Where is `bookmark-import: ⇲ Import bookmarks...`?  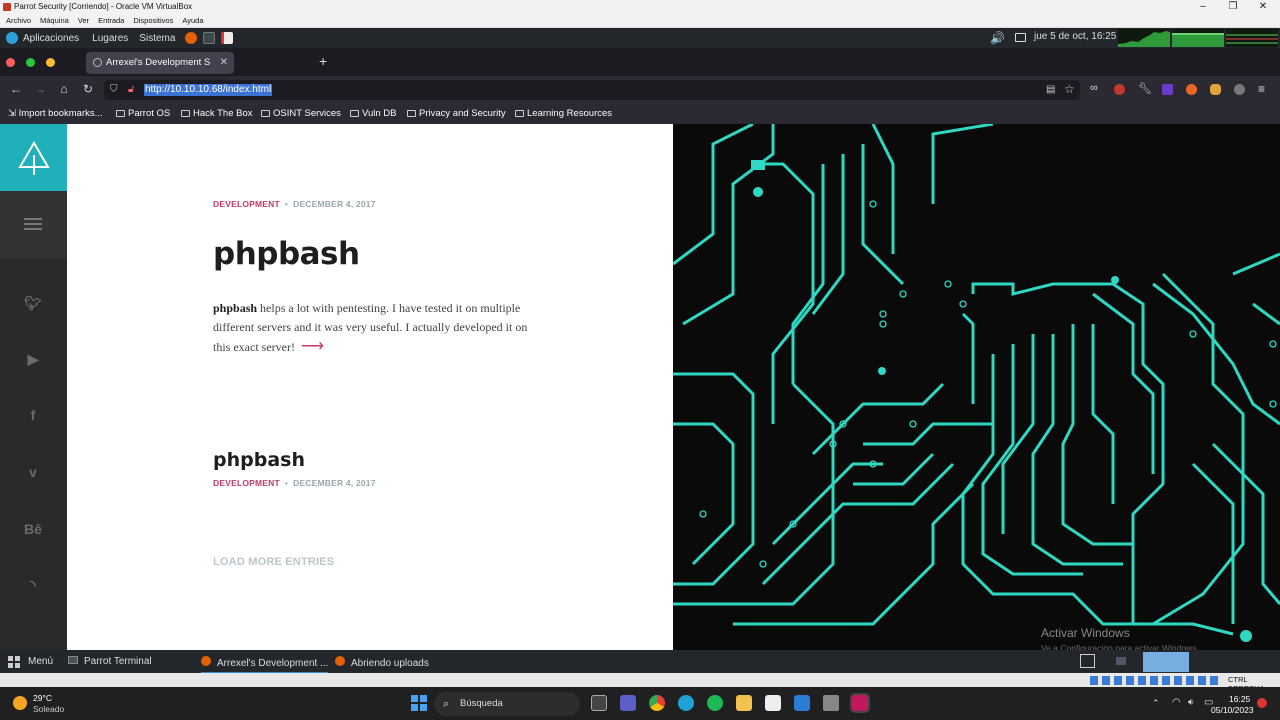
bookmark-import: ⇲ Import bookmarks... is located at coordinates (55, 113).